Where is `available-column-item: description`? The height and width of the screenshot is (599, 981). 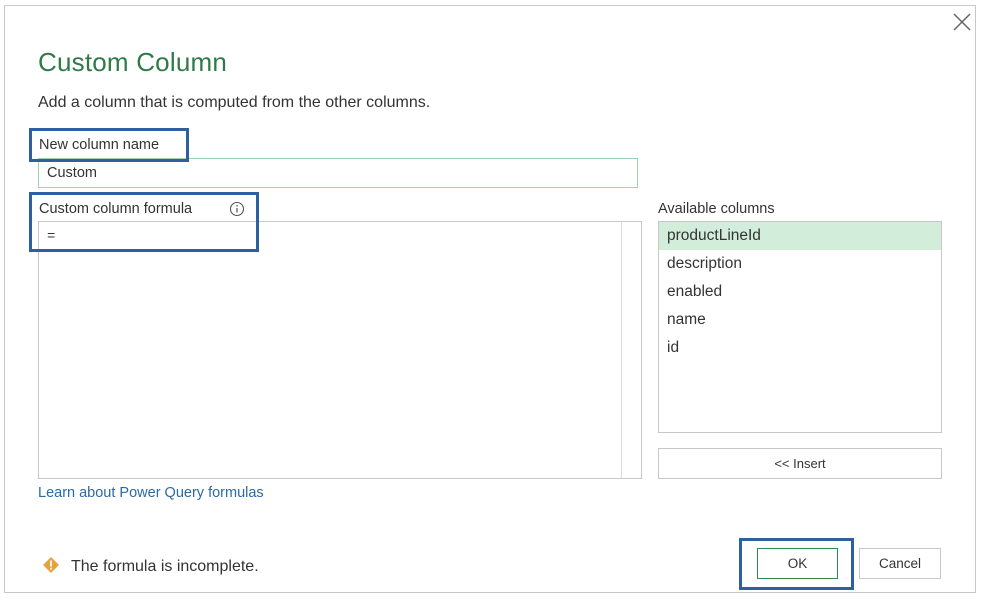
available-column-item: description is located at coordinates (800, 264).